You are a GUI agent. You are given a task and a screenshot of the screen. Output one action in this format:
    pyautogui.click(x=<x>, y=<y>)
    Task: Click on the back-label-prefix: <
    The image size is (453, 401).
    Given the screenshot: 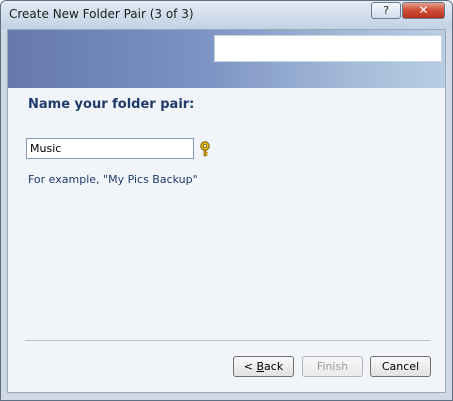 What is the action you would take?
    pyautogui.click(x=250, y=366)
    